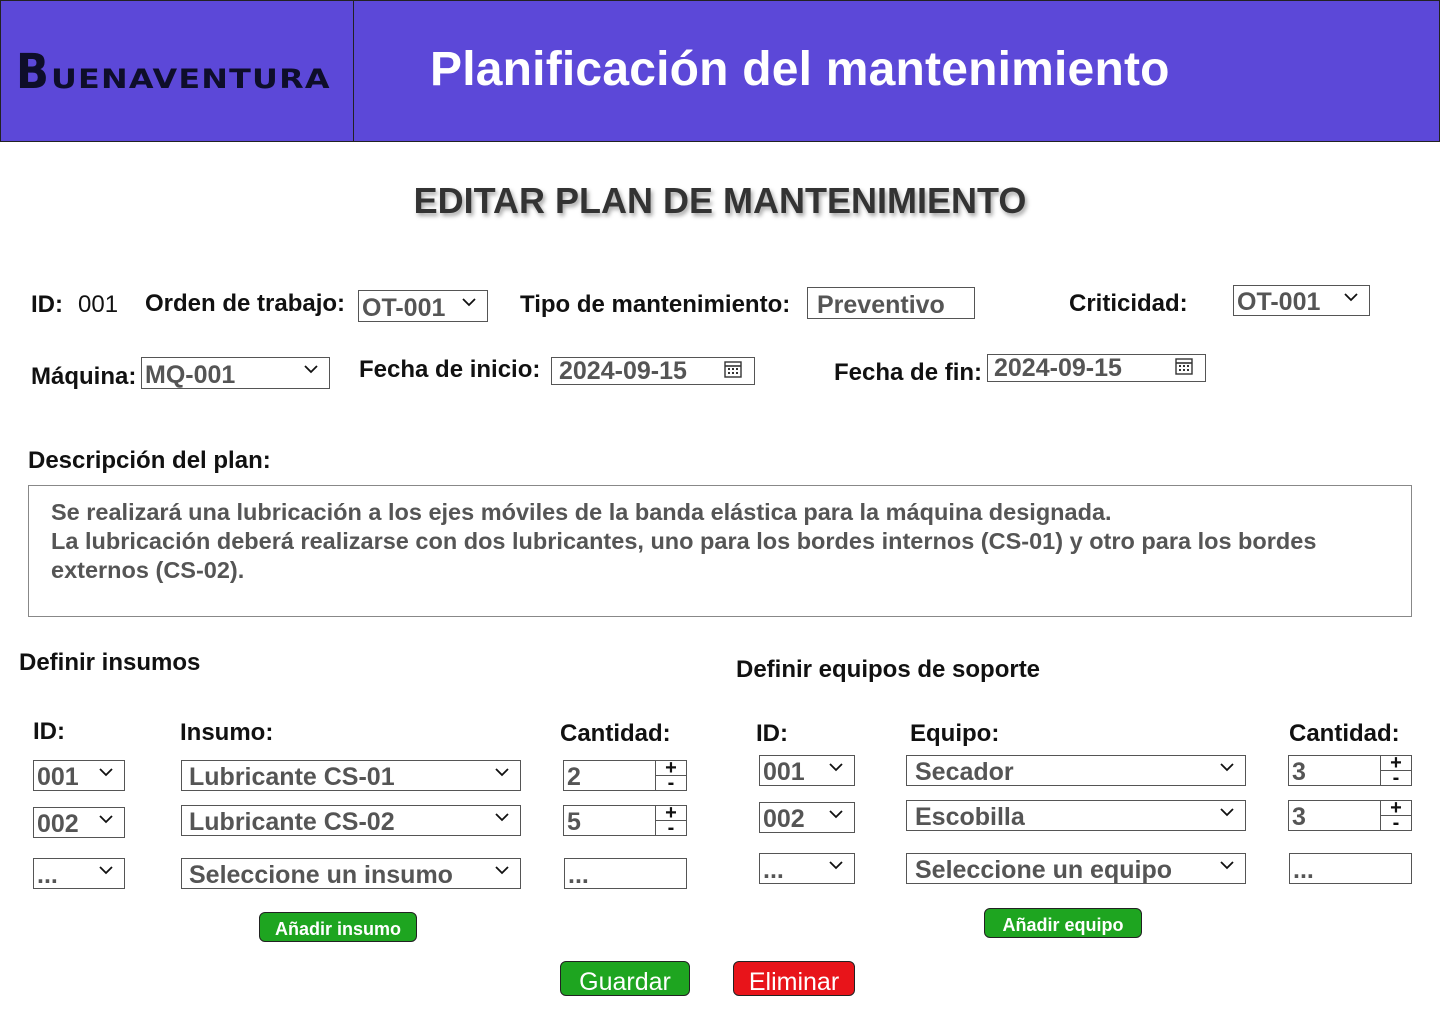 Image resolution: width=1440 pixels, height=1035 pixels. I want to click on supply-item-select: Lubricante CS-02, so click(351, 820).